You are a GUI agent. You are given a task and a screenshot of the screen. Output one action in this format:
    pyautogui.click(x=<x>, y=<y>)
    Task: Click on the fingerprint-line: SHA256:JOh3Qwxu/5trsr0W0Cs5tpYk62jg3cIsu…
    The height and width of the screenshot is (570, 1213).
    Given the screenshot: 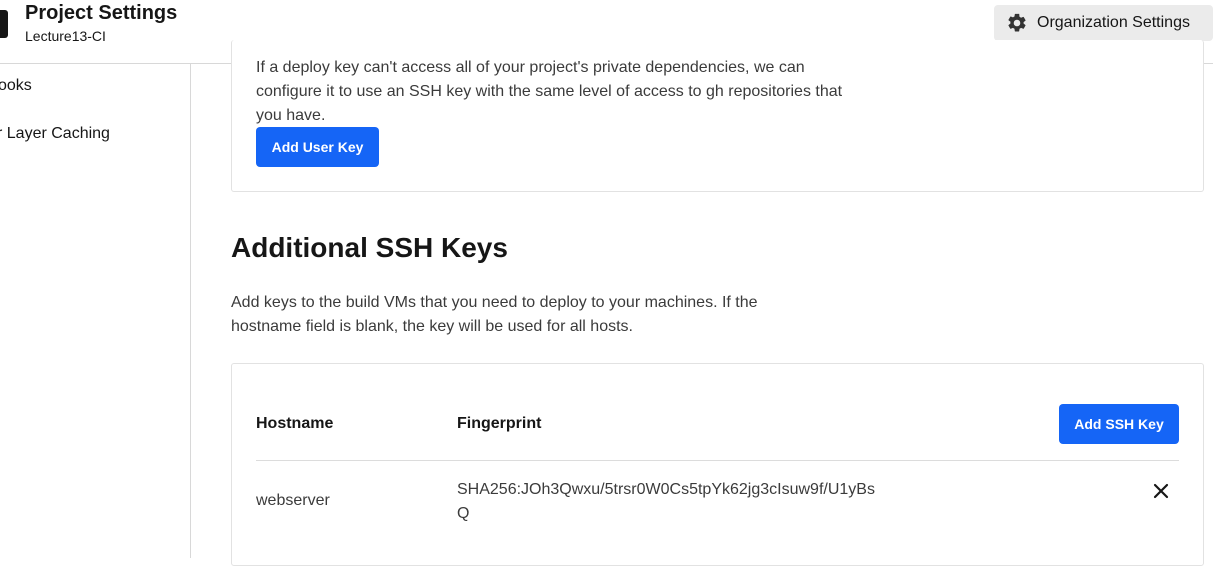 What is the action you would take?
    pyautogui.click(x=666, y=489)
    